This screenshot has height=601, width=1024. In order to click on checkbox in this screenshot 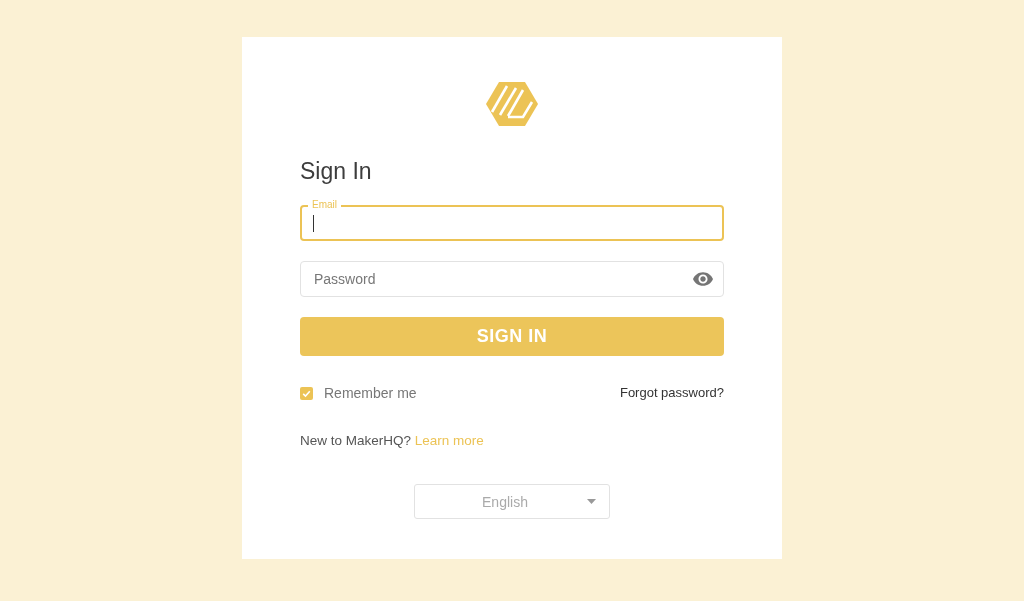, I will do `click(306, 393)`.